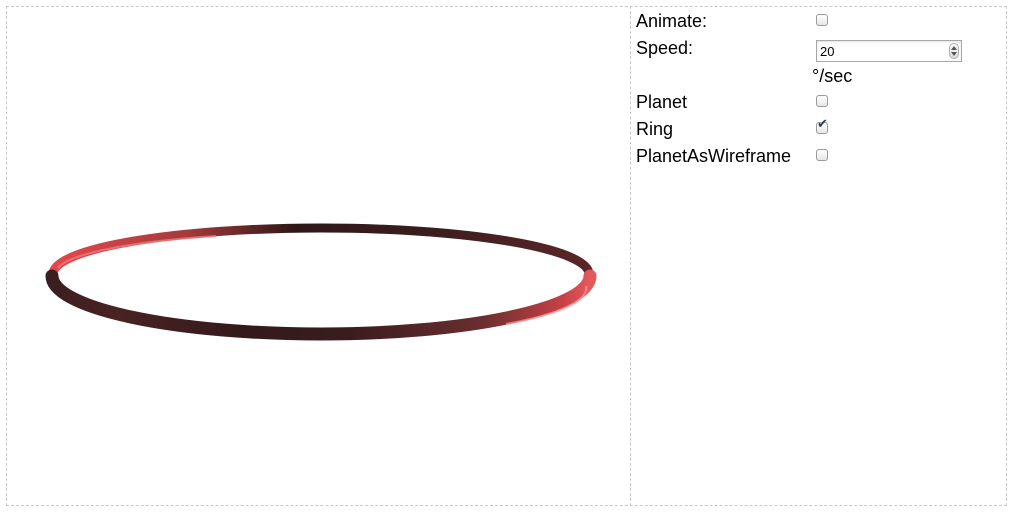 The image size is (1020, 514). I want to click on checkmark-icon: ✔, so click(822, 124).